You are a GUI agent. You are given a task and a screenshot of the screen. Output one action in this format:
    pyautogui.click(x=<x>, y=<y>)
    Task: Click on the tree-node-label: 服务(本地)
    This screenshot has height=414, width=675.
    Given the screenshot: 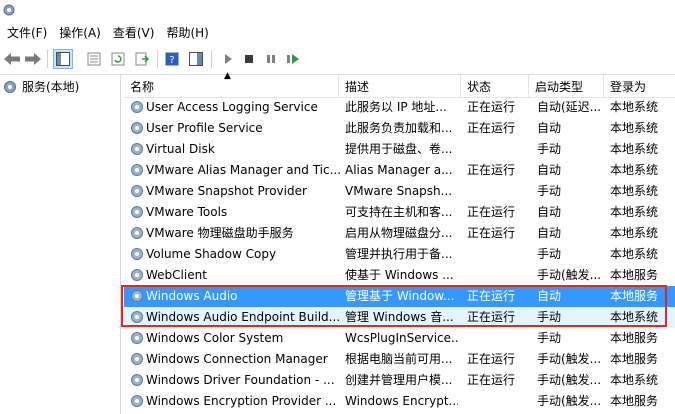 What is the action you would take?
    pyautogui.click(x=51, y=87)
    